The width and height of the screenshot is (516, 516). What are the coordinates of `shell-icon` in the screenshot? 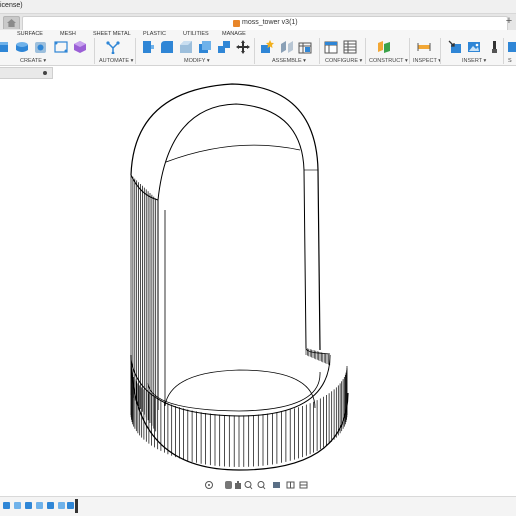 It's located at (205, 47).